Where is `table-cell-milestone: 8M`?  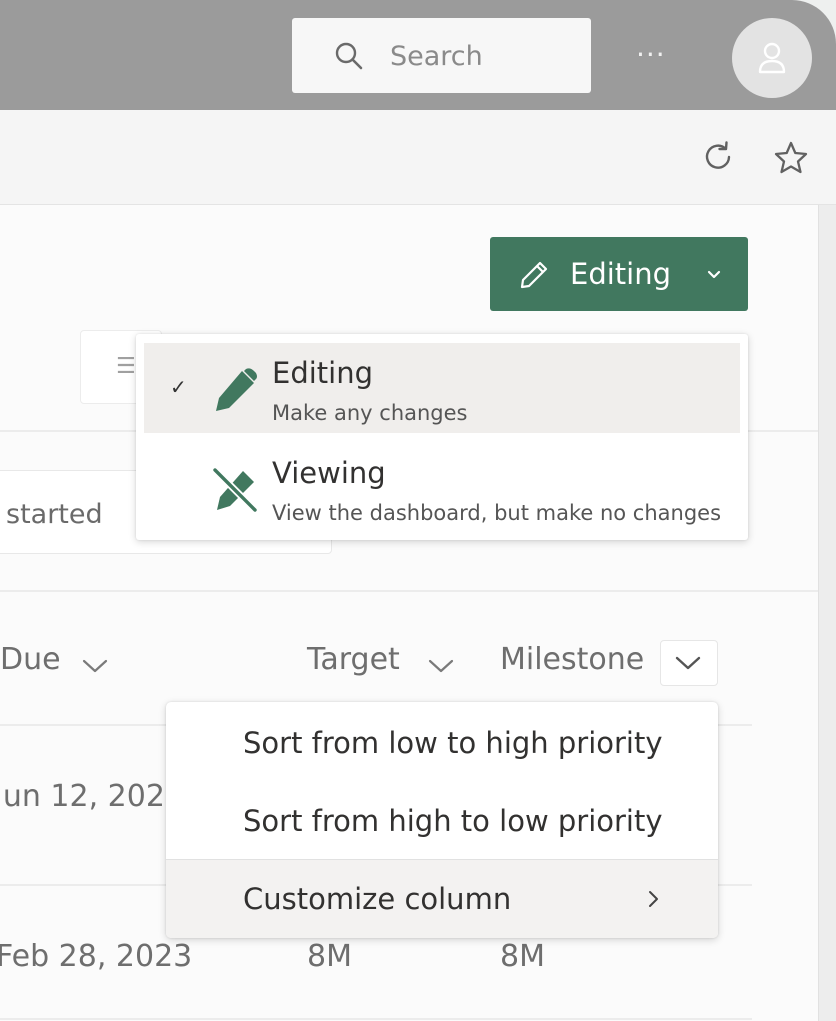 table-cell-milestone: 8M is located at coordinates (522, 956).